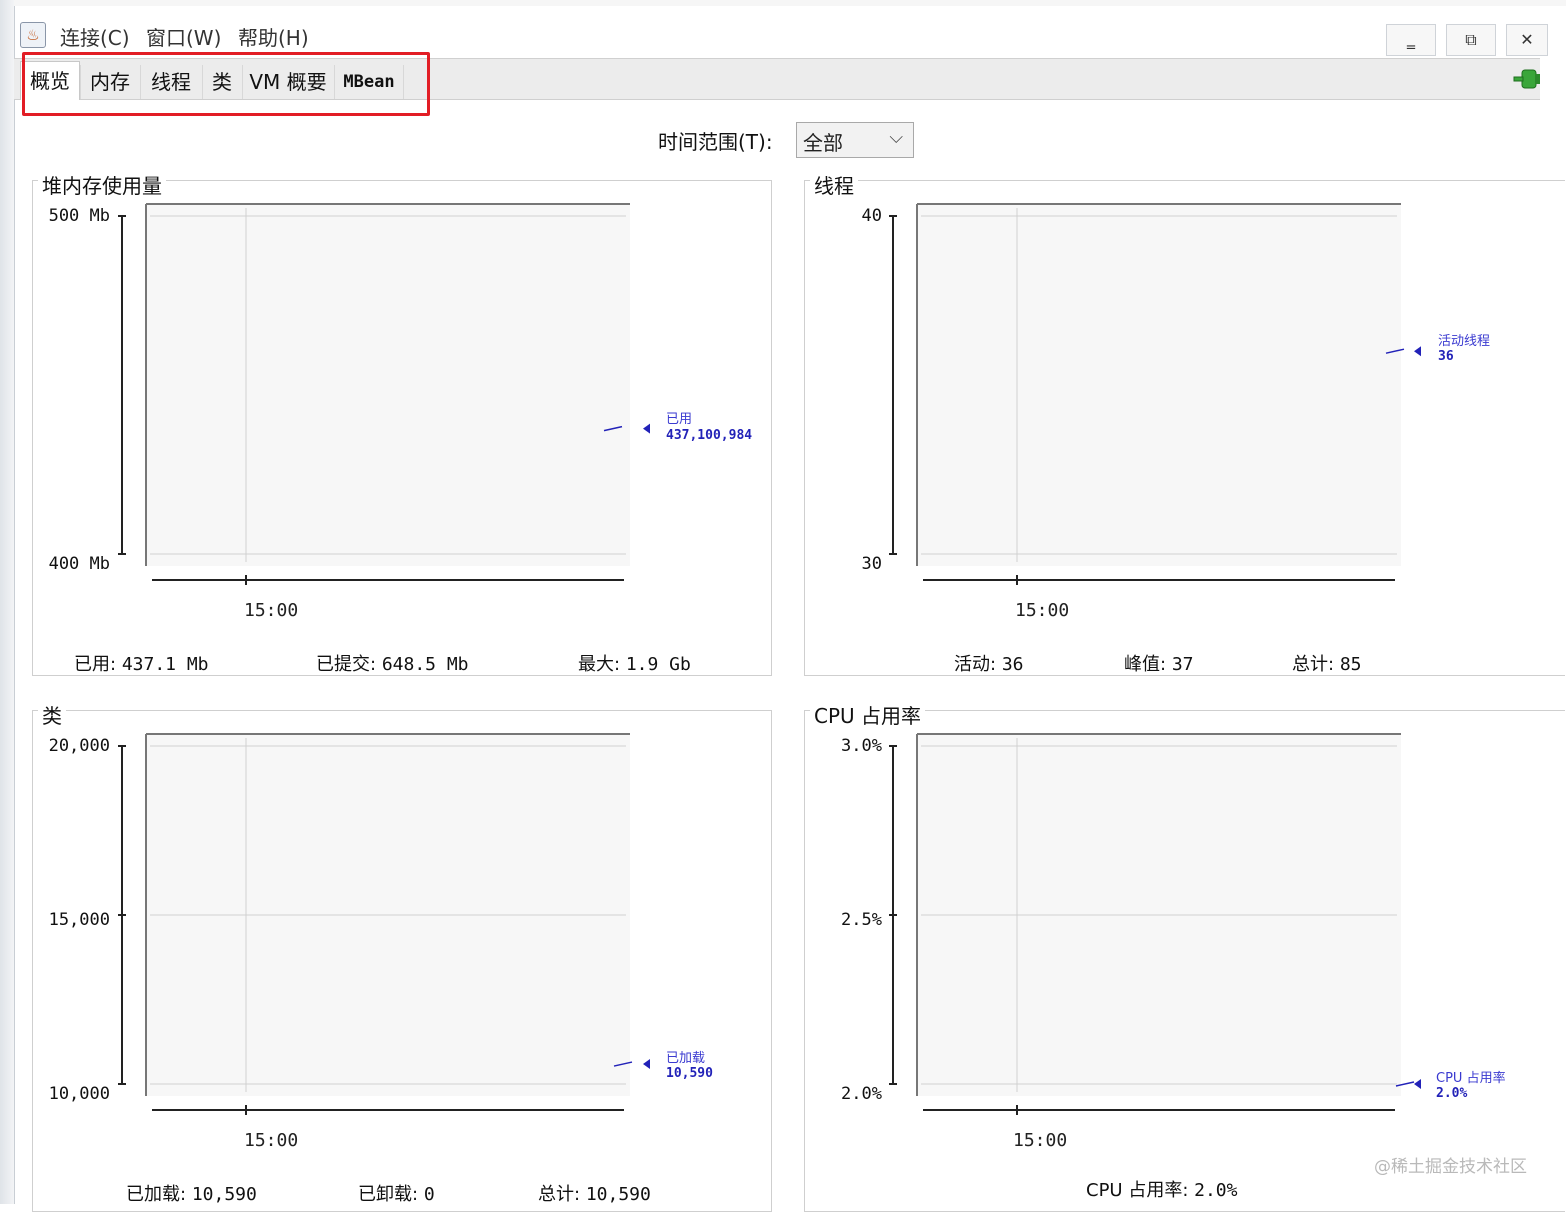 Image resolution: width=1566 pixels, height=1212 pixels. I want to click on watermark: @稀土掘金技术社区, so click(1450, 1167).